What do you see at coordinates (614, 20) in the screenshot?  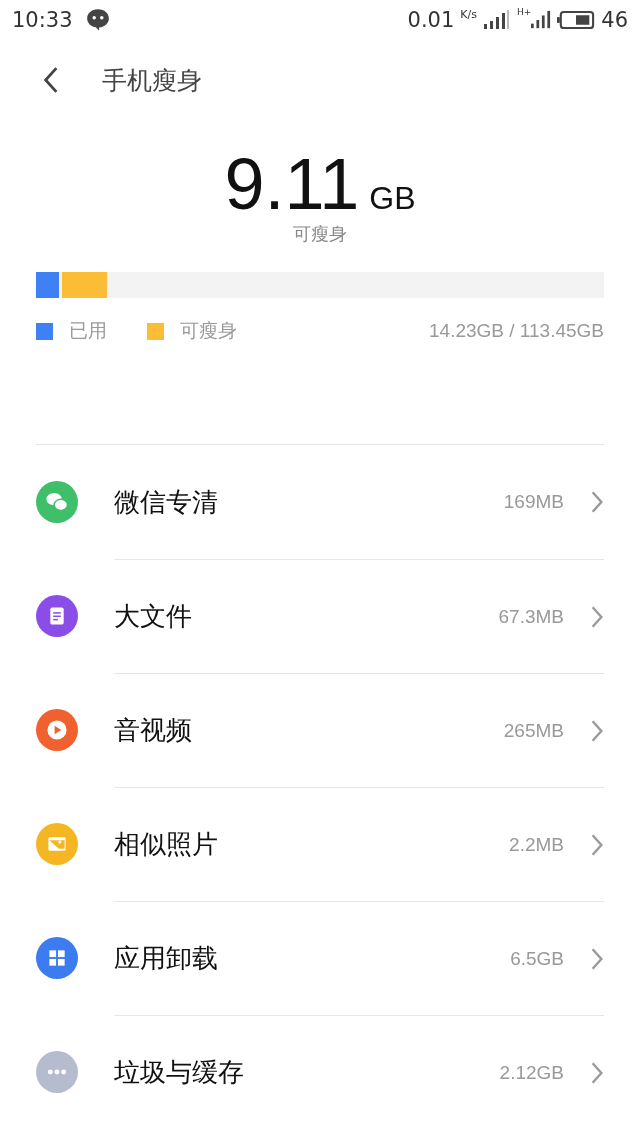 I see `battery-level: 46` at bounding box center [614, 20].